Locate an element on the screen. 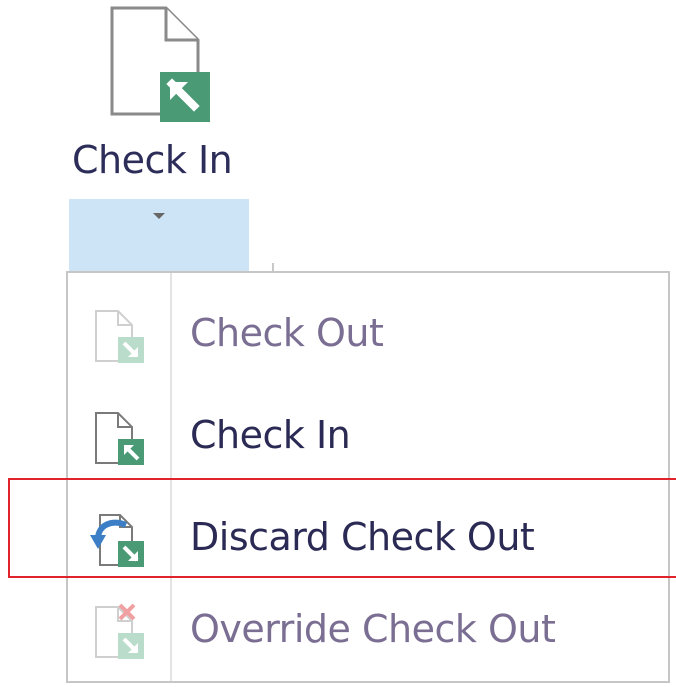  menu-item-label: Check Out is located at coordinates (287, 333).